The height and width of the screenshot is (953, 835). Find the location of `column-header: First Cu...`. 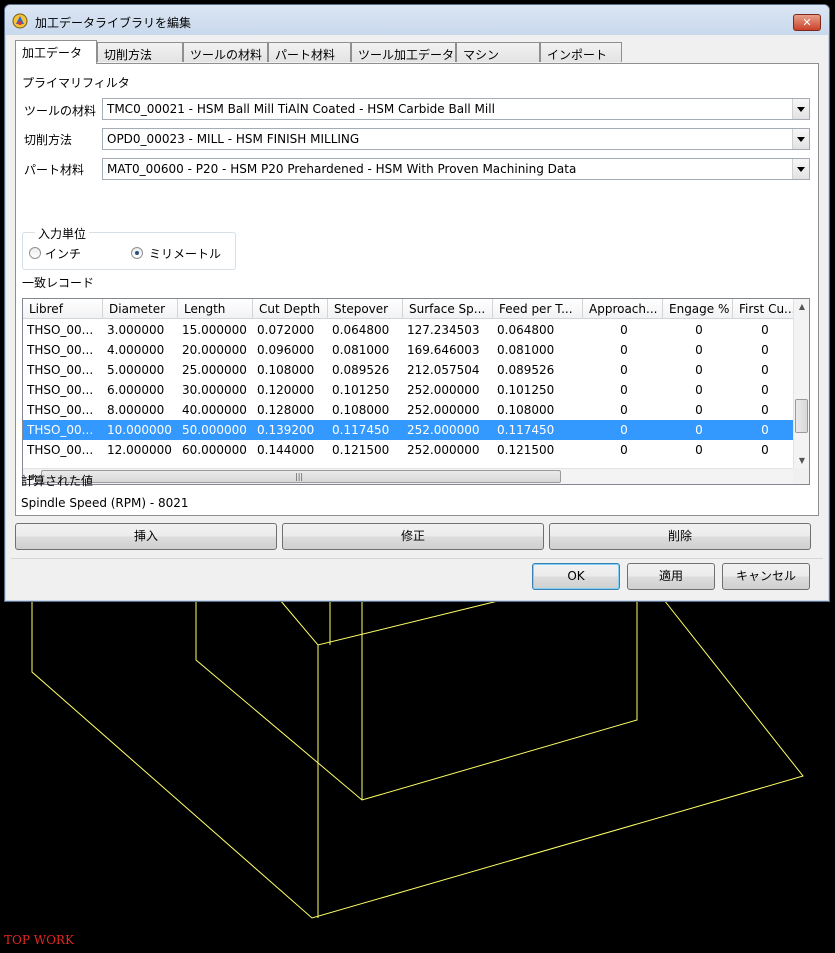

column-header: First Cu... is located at coordinates (764, 309).